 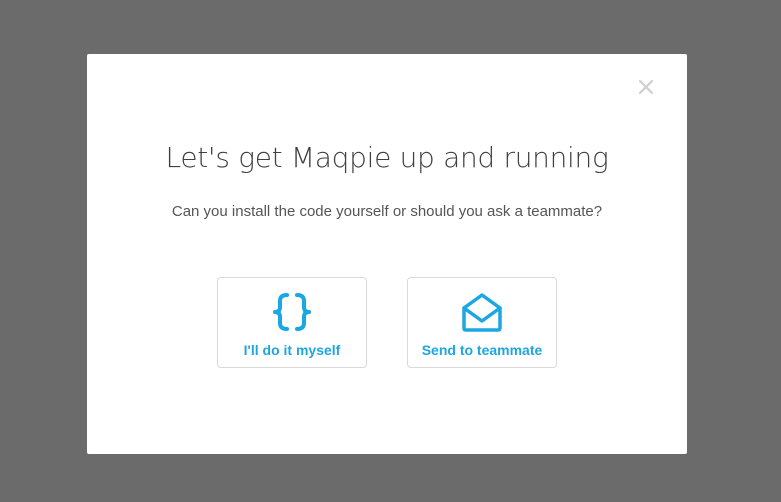 I want to click on envelope-open-icon, so click(x=482, y=312).